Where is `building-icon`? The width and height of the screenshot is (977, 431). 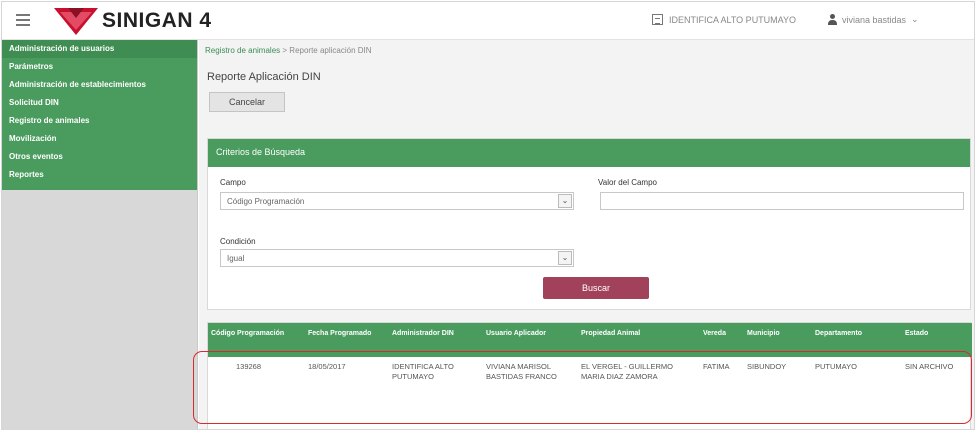 building-icon is located at coordinates (657, 19).